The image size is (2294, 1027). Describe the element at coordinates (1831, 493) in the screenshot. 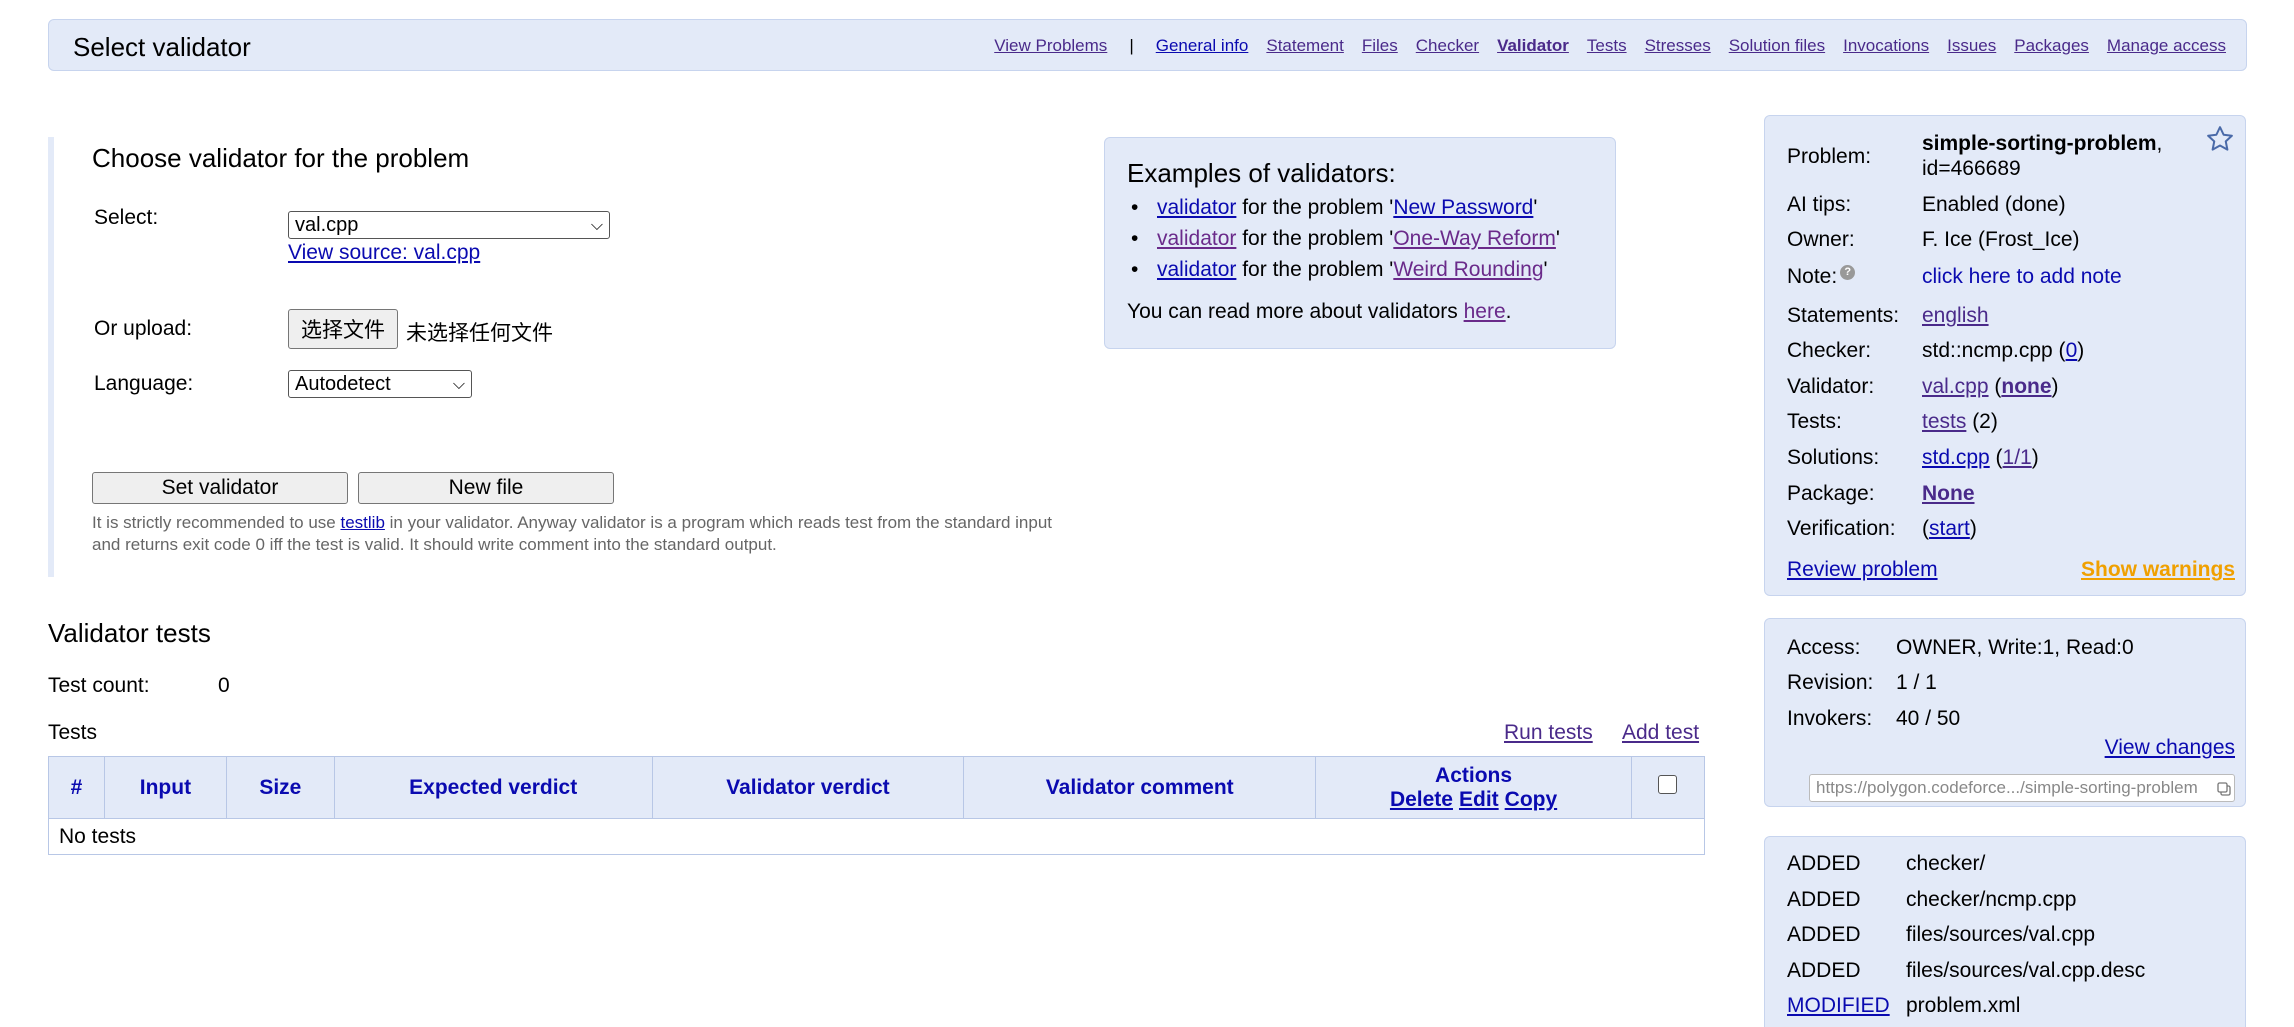

I see `package-label: Package:` at that location.